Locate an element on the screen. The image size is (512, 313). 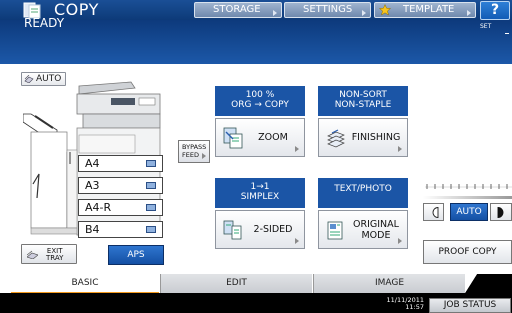
zoom-label: ZOOM is located at coordinates (273, 137).